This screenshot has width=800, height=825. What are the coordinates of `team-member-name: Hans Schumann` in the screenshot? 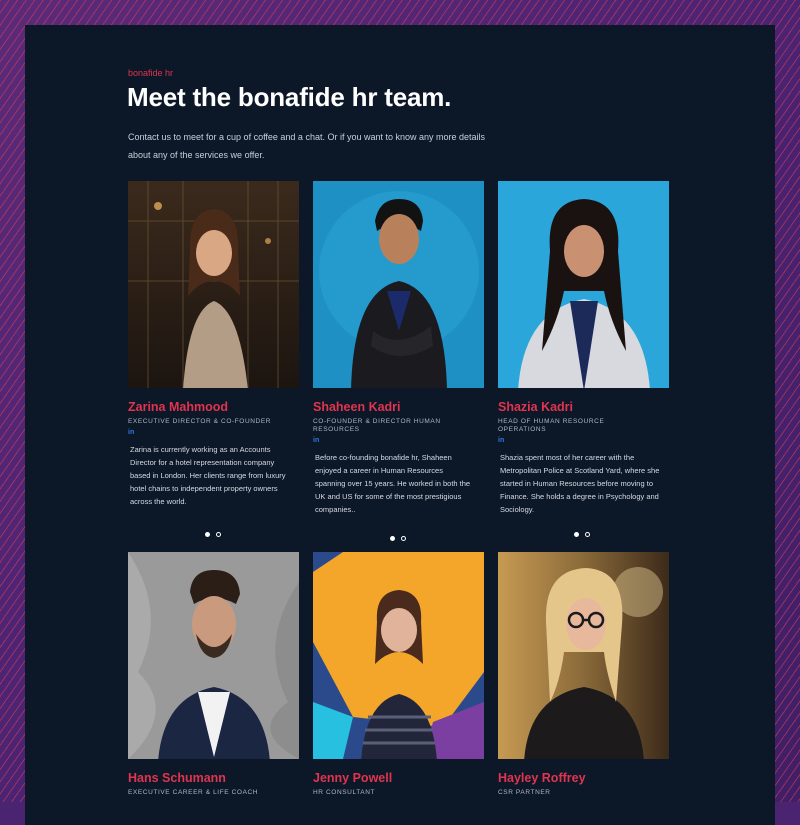 It's located at (177, 778).